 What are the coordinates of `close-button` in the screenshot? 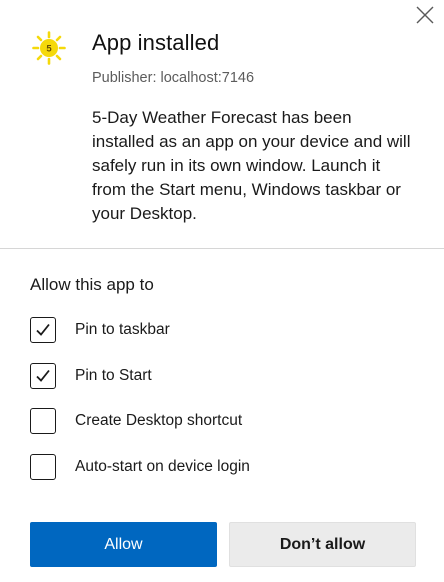 It's located at (425, 15).